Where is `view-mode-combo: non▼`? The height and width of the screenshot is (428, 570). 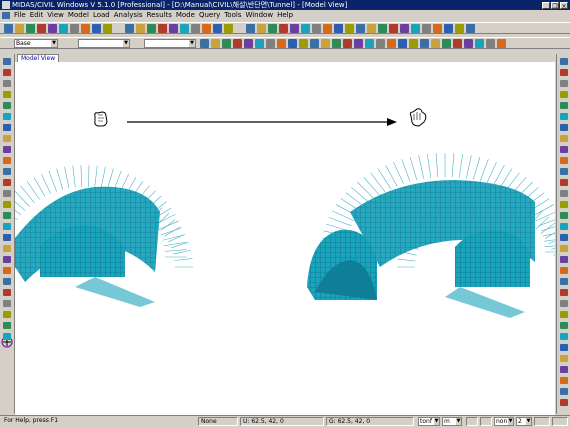
view-mode-combo: non▼ is located at coordinates (504, 421).